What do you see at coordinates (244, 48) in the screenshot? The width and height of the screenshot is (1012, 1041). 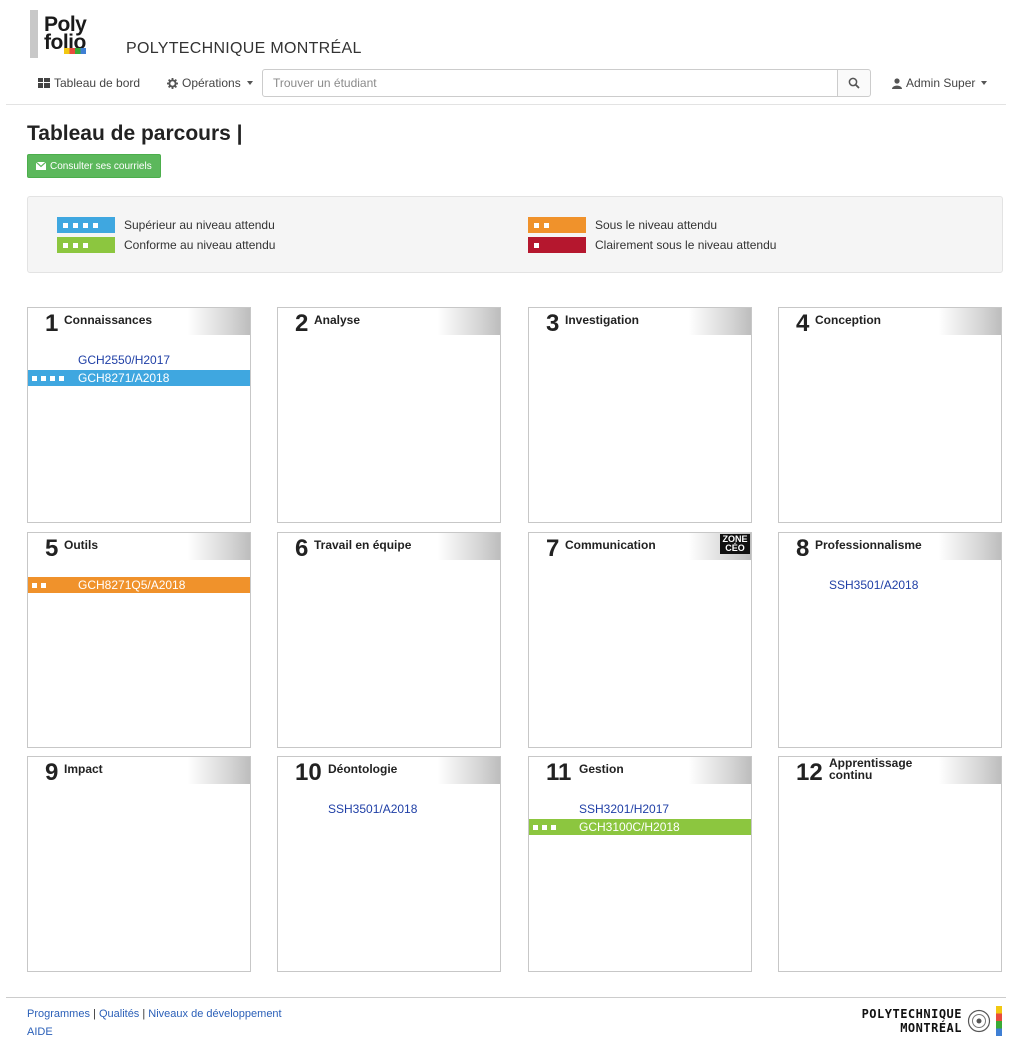 I see `institution-name: POLYTECHNIQUE MONTRÉAL` at bounding box center [244, 48].